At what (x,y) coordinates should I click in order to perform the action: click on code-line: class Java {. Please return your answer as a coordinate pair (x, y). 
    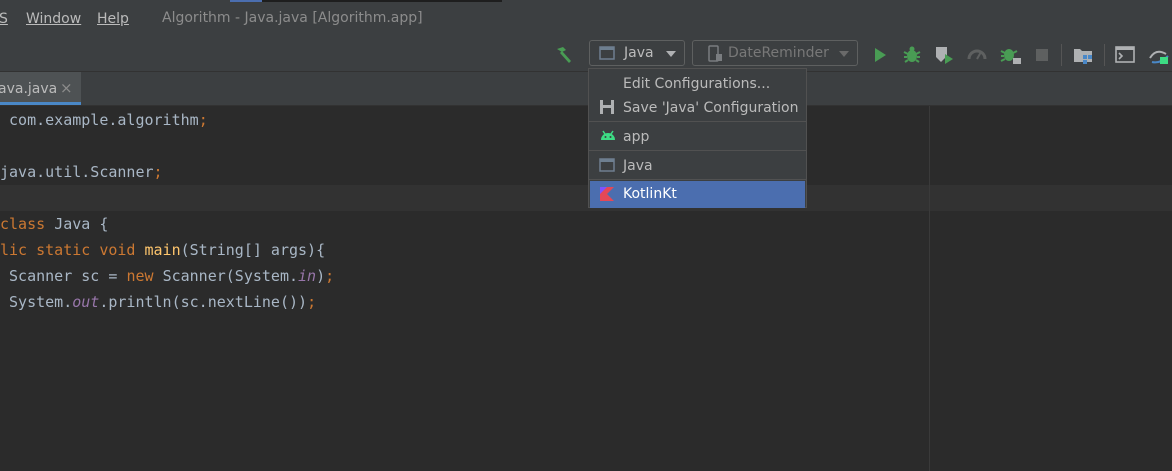
    Looking at the image, I should click on (54, 224).